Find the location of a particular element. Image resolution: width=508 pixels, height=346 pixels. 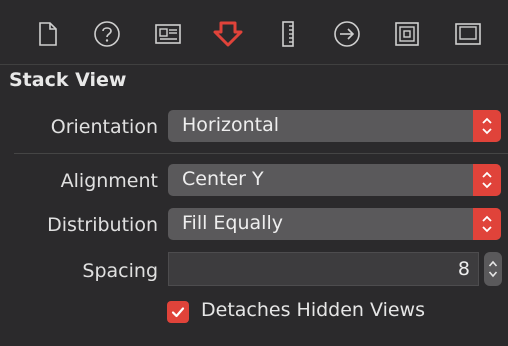

distribution-label: Distribution is located at coordinates (102, 225).